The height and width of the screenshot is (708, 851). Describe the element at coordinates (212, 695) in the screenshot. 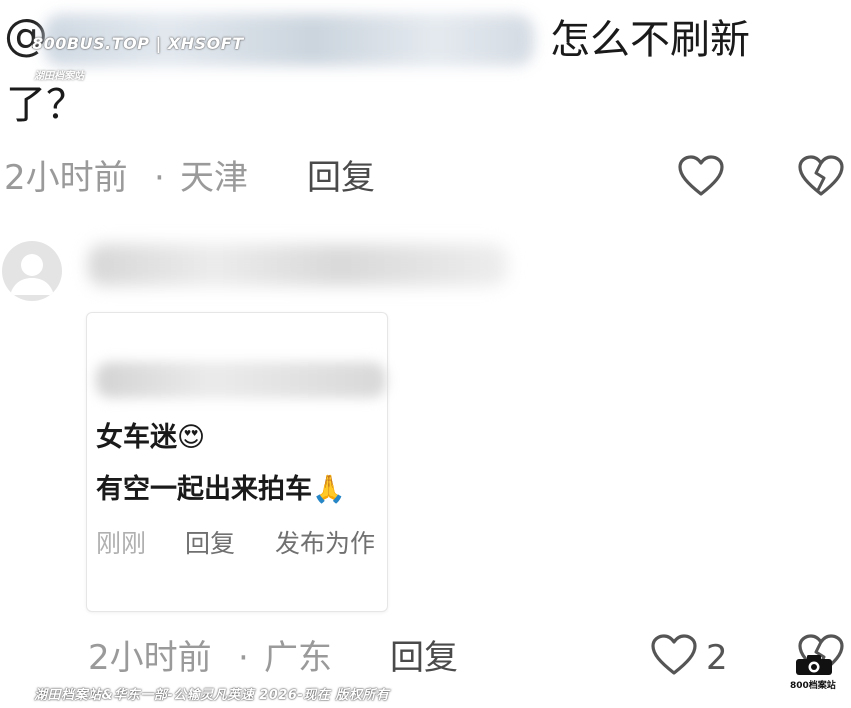

I see `watermark-bottom: 湖田档案站&华东一部-公输灵凡英速 2026-现在 版权所有` at that location.